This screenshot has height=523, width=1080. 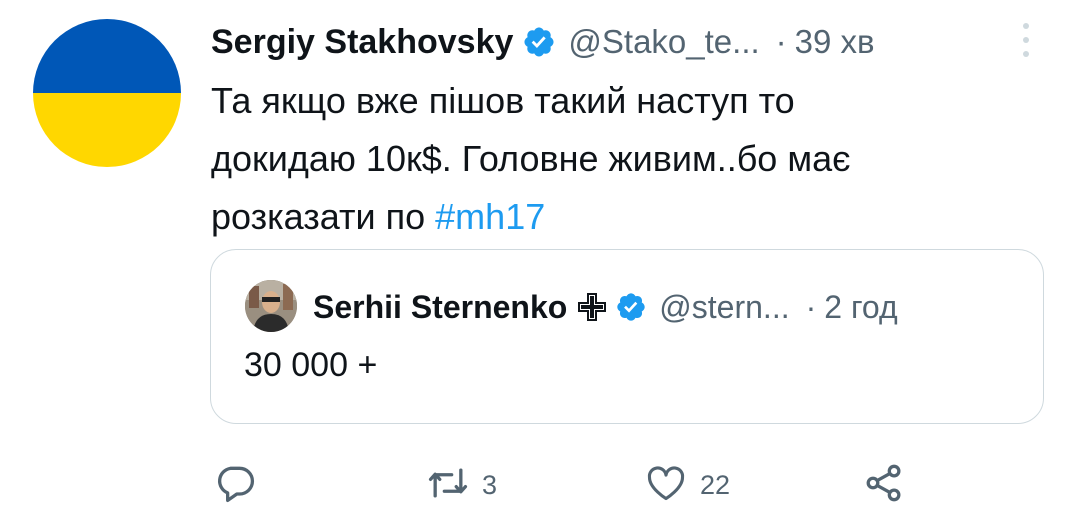 I want to click on quoted-author-avatar, so click(x=271, y=306).